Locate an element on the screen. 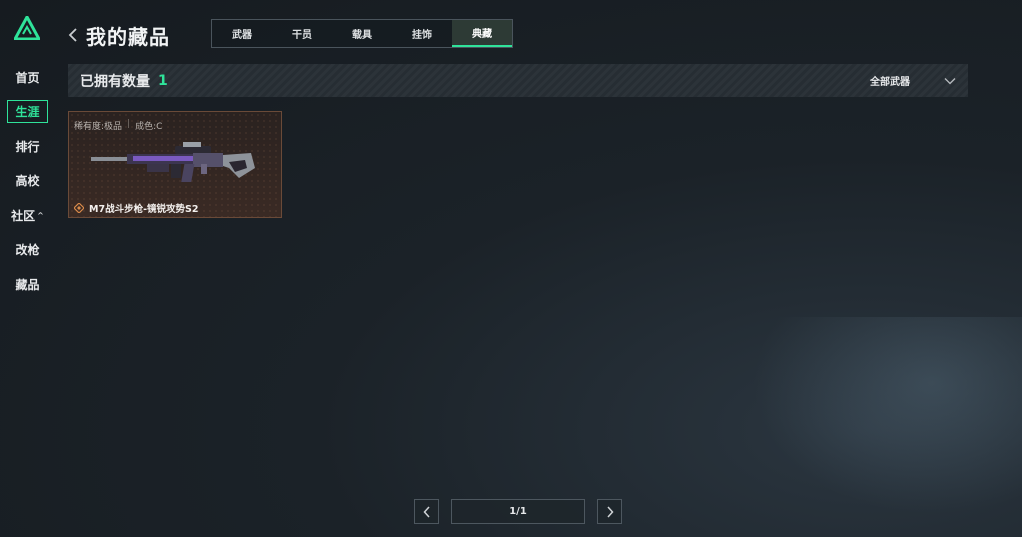 Image resolution: width=1022 pixels, height=537 pixels. rifle-image is located at coordinates (173, 162).